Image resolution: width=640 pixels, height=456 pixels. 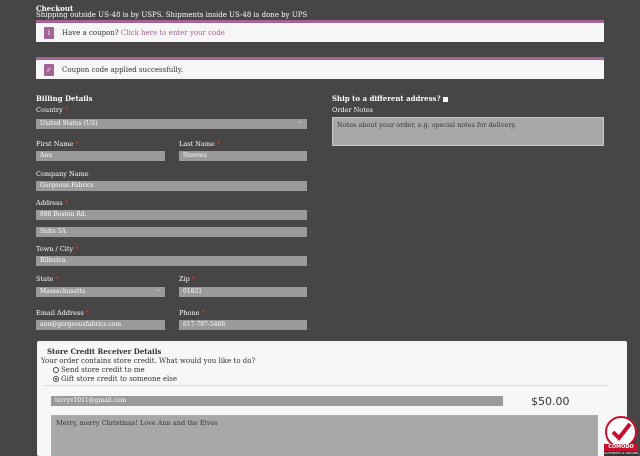 I want to click on comodo-caption: AUTHENTIC & SECURE, so click(x=621, y=453).